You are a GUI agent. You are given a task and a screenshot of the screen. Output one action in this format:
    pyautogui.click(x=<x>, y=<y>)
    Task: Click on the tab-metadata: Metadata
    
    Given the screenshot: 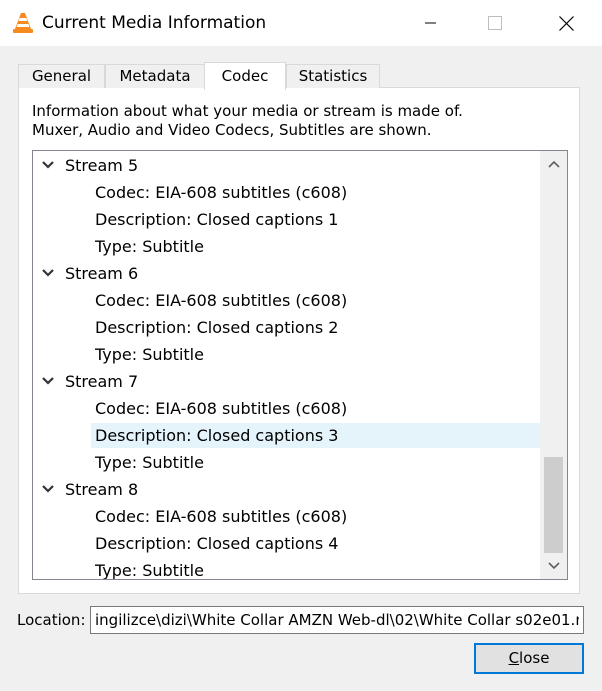 What is the action you would take?
    pyautogui.click(x=155, y=76)
    